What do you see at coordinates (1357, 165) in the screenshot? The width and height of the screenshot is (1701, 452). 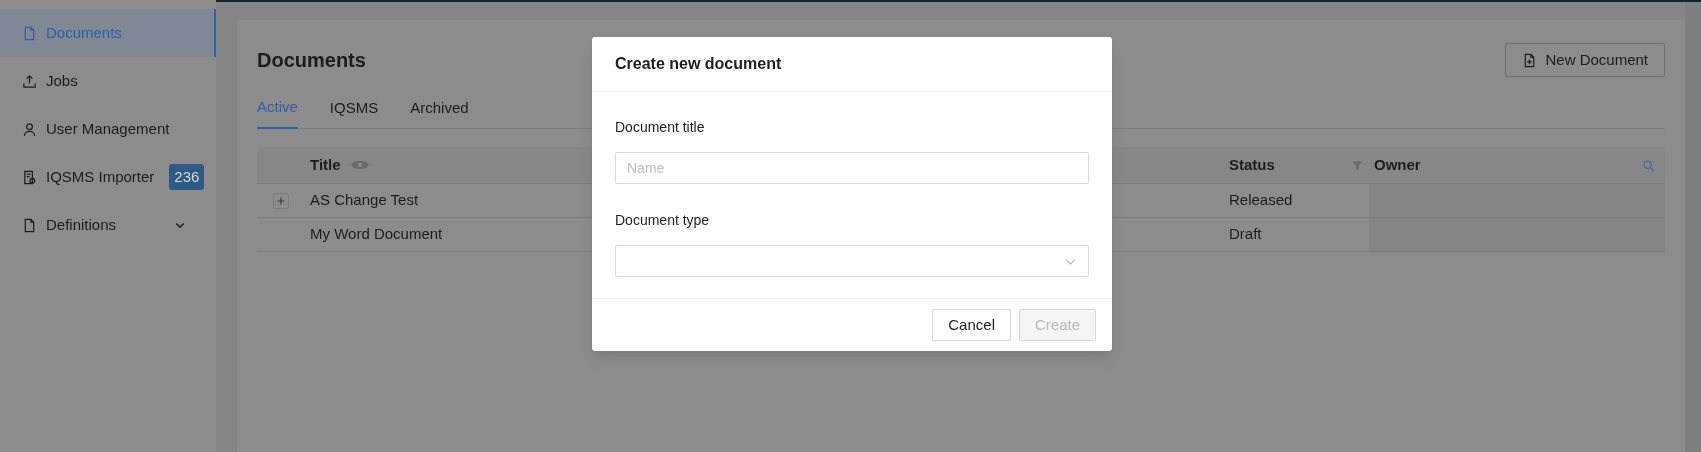 I see `filter-icon` at bounding box center [1357, 165].